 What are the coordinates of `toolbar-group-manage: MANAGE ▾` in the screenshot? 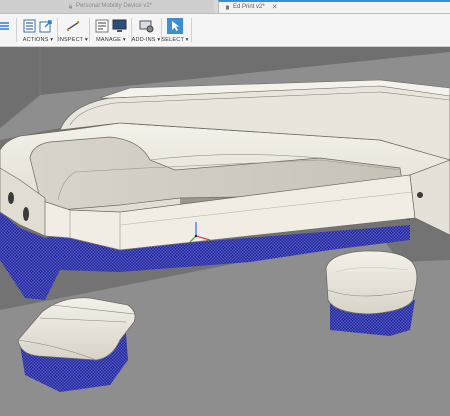 It's located at (111, 30).